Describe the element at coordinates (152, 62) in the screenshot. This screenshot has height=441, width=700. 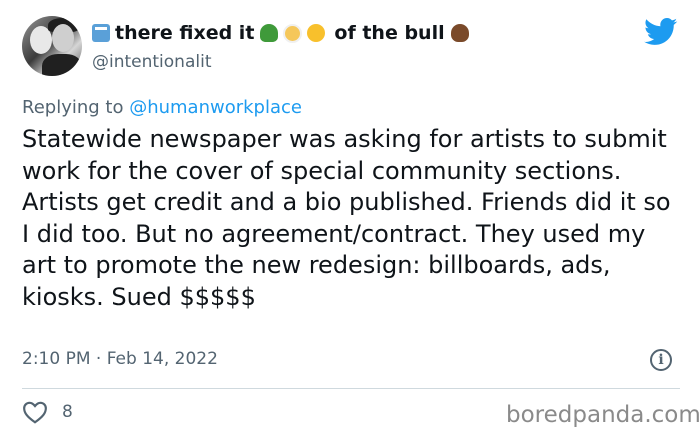
I see `user-handle: @intentionalit` at that location.